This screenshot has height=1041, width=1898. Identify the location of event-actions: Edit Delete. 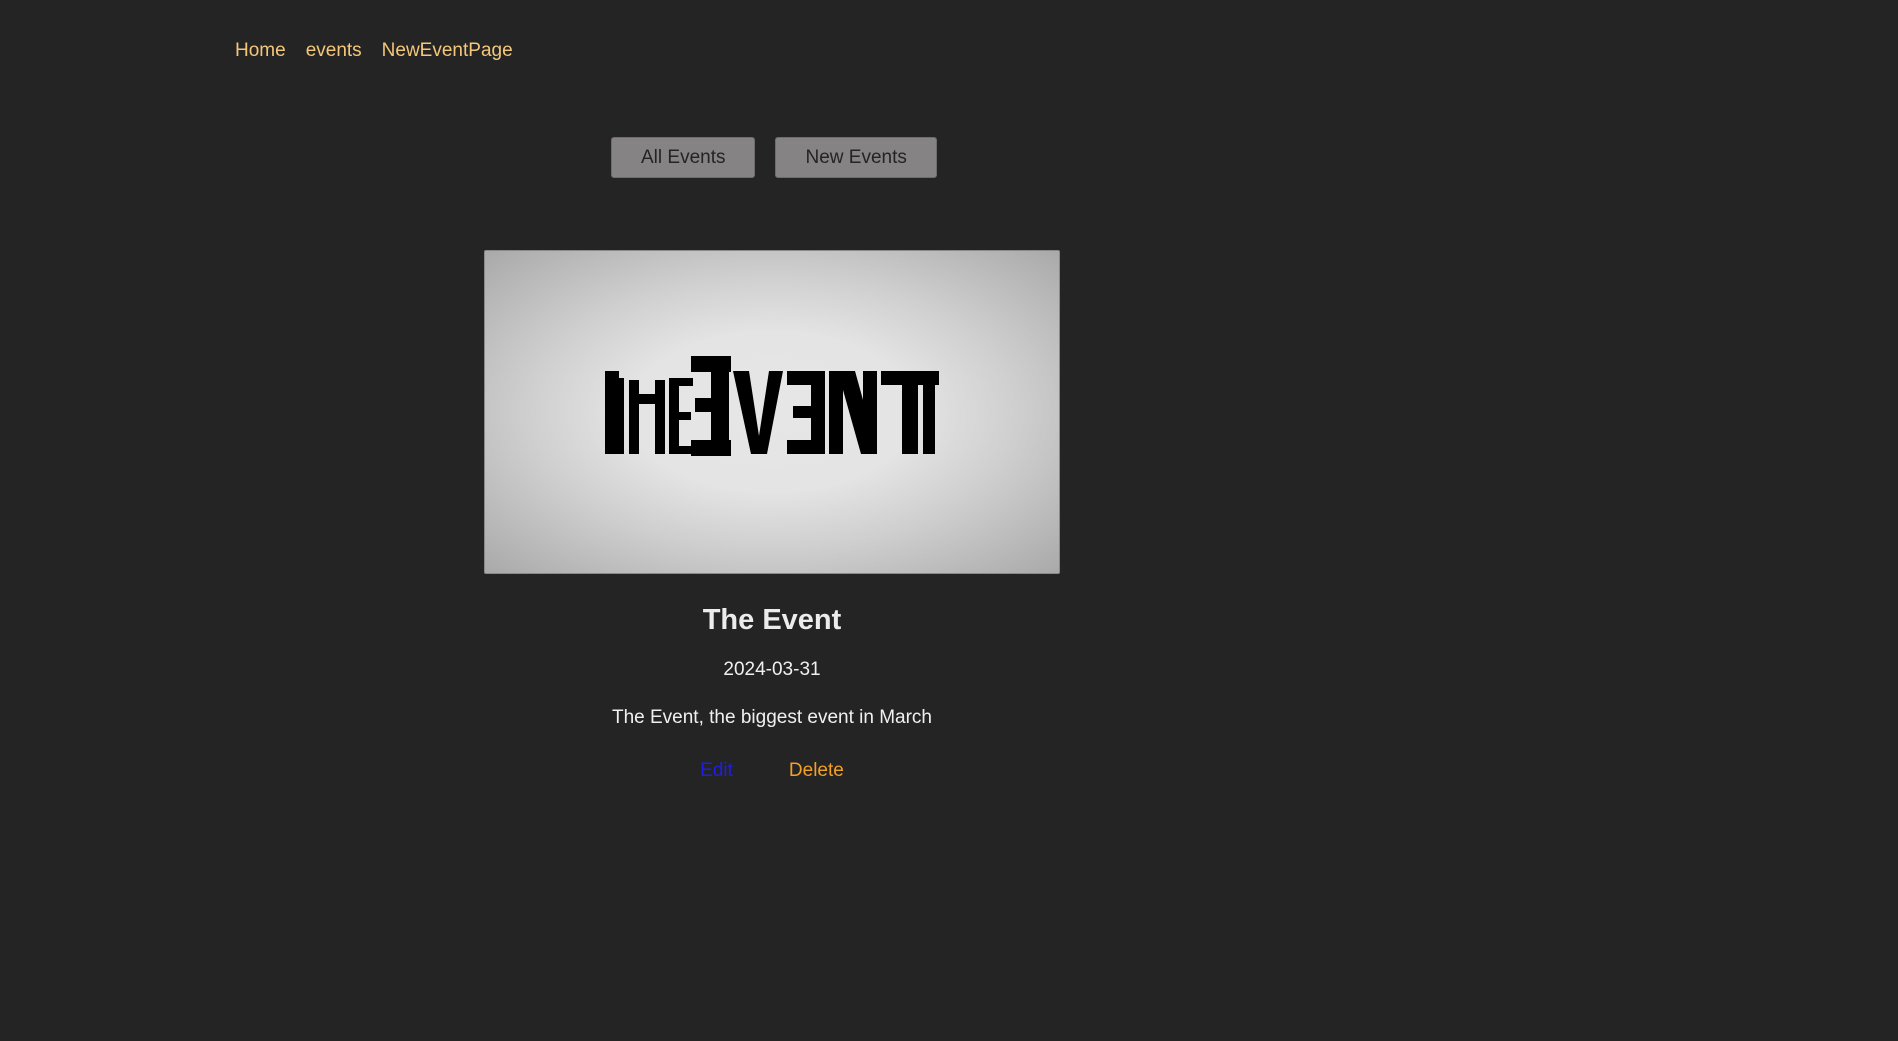
(772, 771).